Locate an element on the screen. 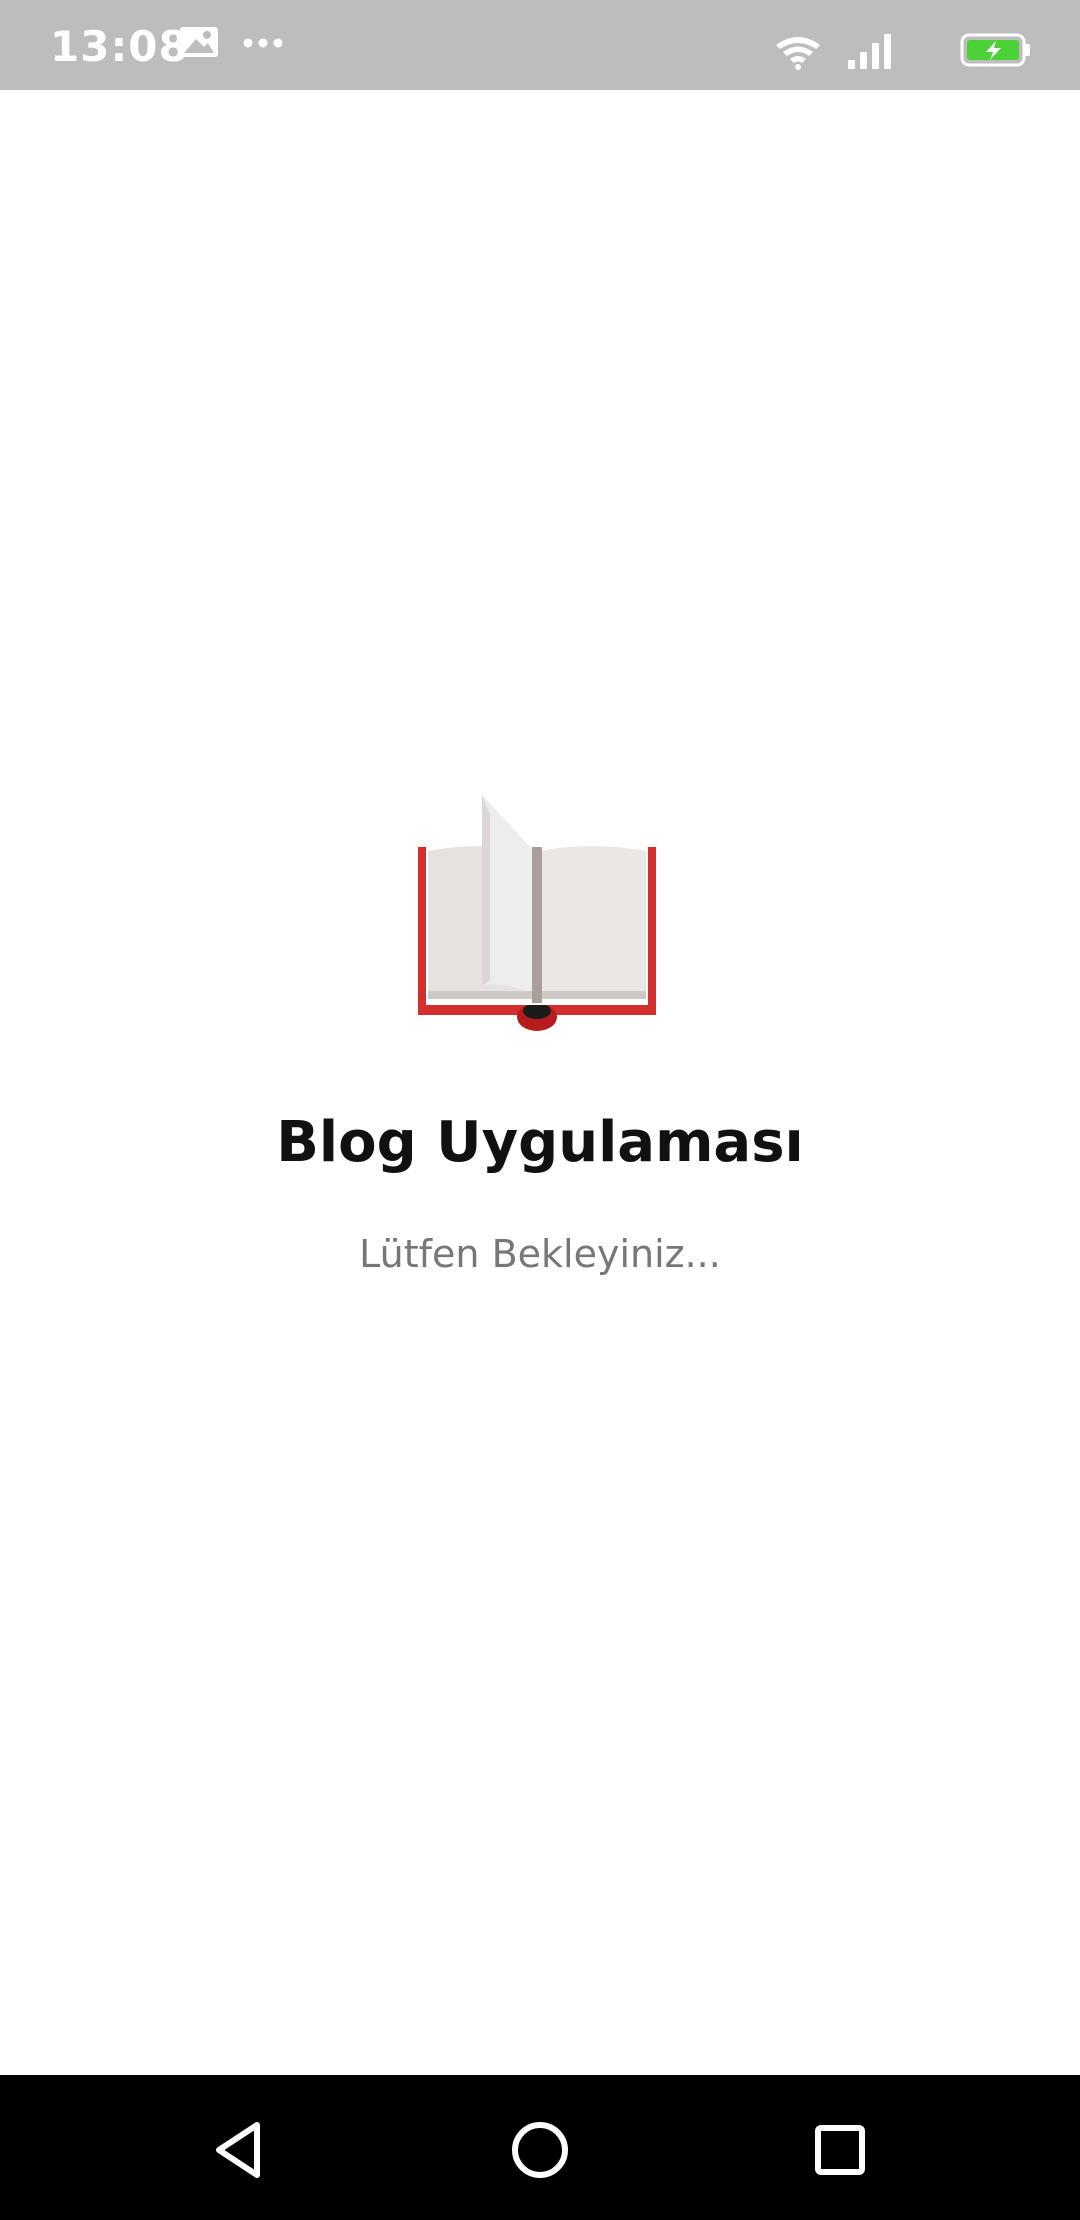 The height and width of the screenshot is (2220, 1080). cellular-signal-icon is located at coordinates (870, 53).